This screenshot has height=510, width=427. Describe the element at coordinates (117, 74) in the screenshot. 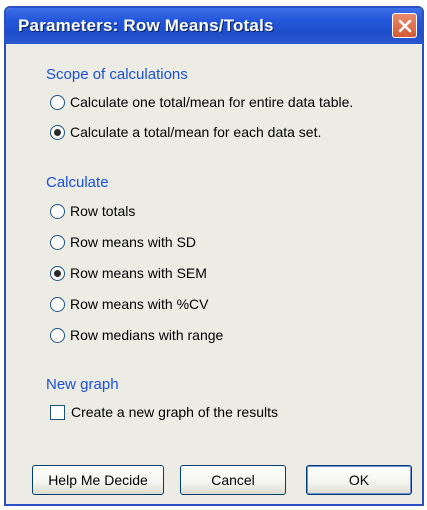

I see `scope-section-label: Scope of calculations` at that location.